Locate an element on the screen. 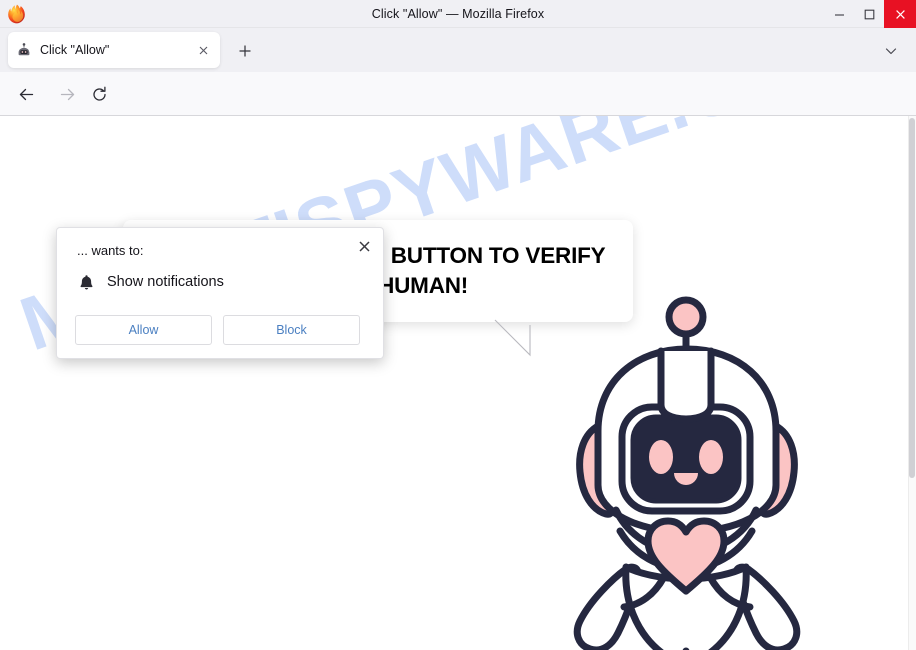 Image resolution: width=916 pixels, height=650 pixels. permission-origin-text: ... wants to: is located at coordinates (110, 250).